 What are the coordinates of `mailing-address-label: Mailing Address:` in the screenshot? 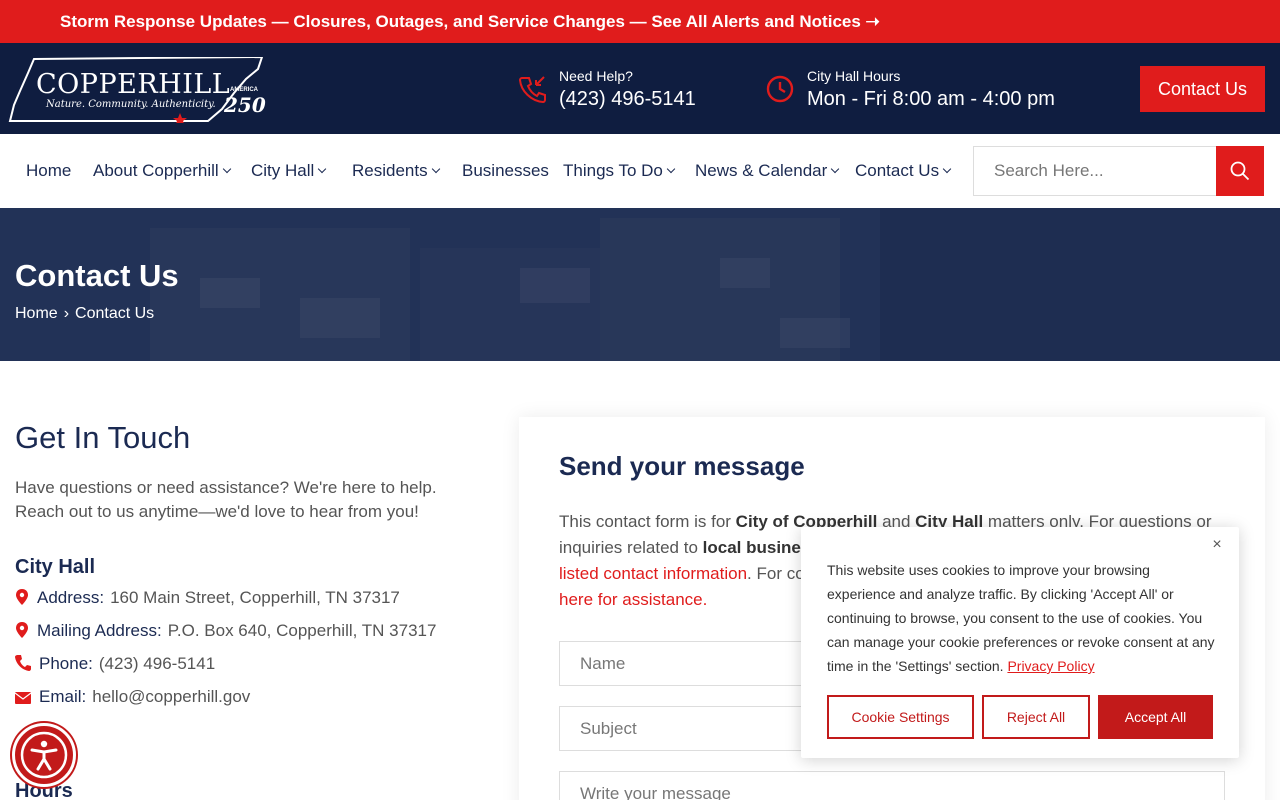 It's located at (99, 630).